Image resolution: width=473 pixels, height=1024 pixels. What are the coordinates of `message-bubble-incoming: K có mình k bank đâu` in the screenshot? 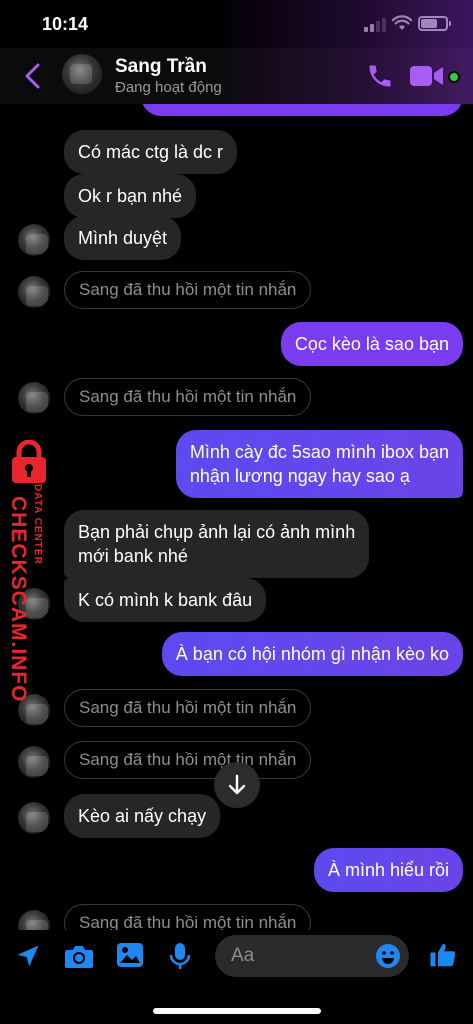 It's located at (165, 600).